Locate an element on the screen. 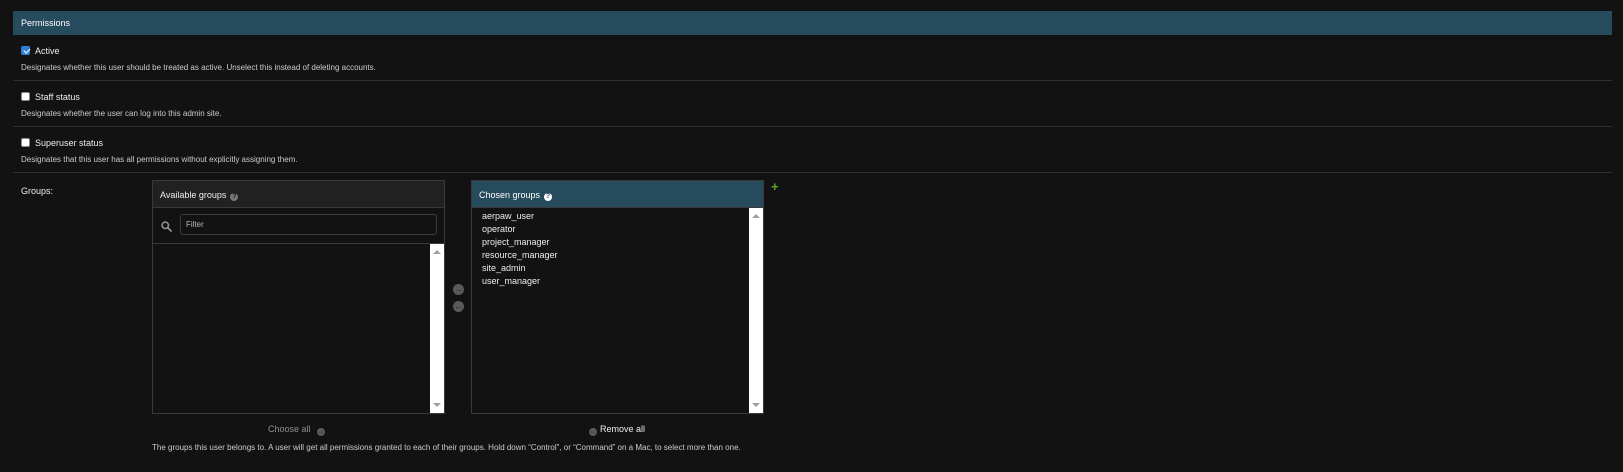  section-title: Permissions is located at coordinates (46, 23).